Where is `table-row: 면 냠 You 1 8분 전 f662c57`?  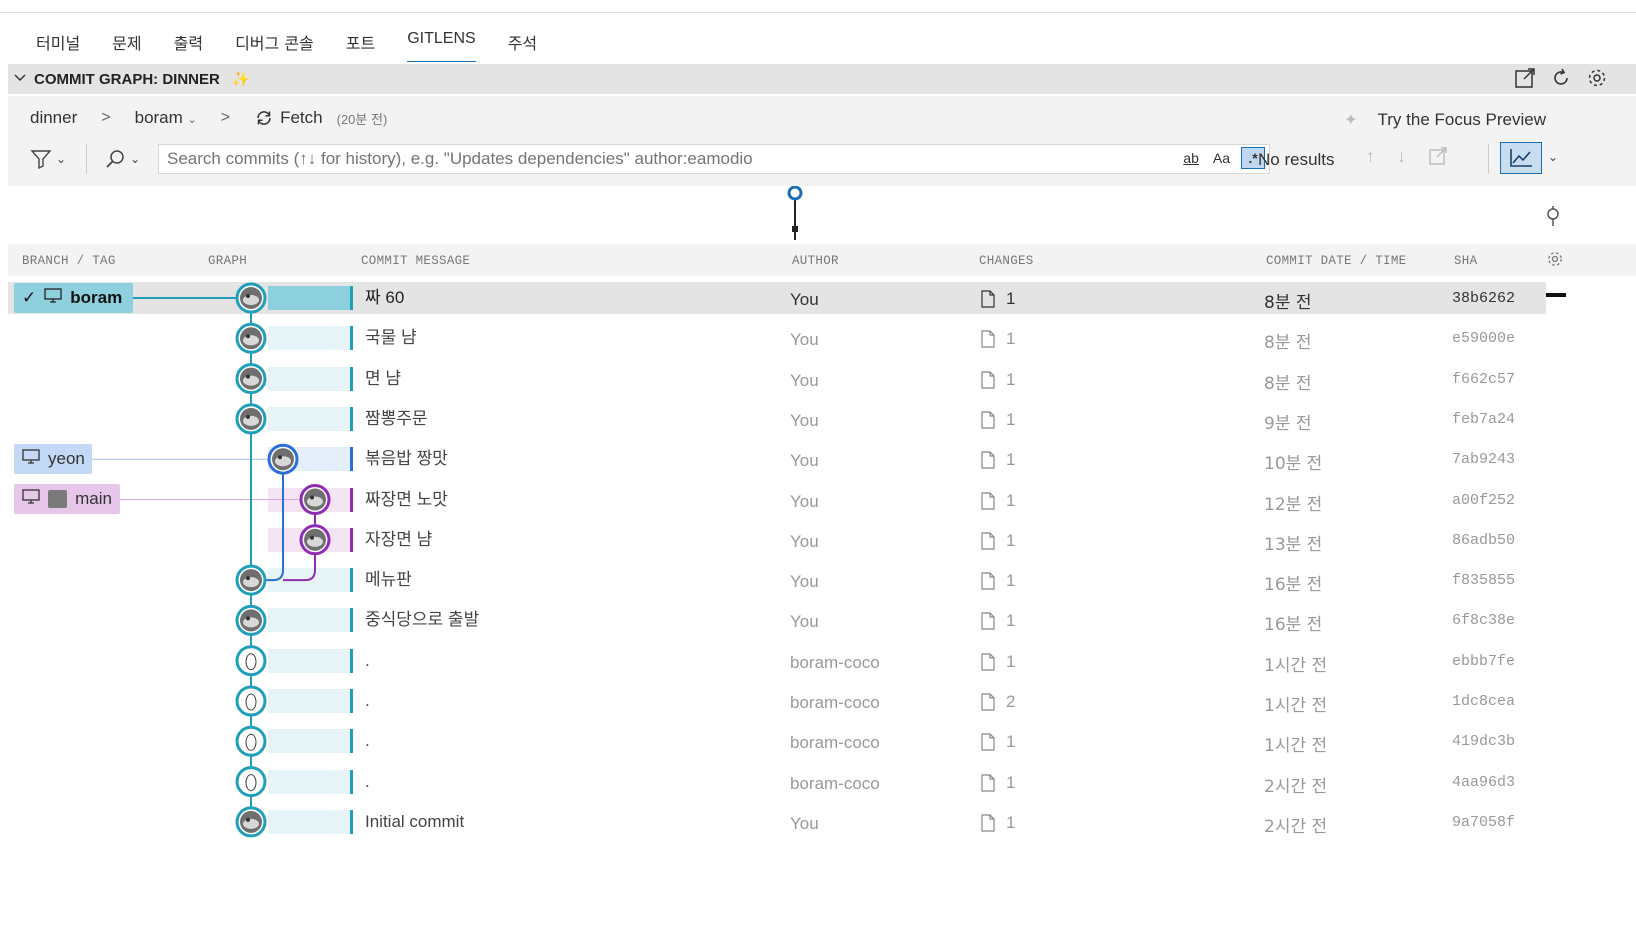
table-row: 면 냠 You 1 8분 전 f662c57 is located at coordinates (777, 379).